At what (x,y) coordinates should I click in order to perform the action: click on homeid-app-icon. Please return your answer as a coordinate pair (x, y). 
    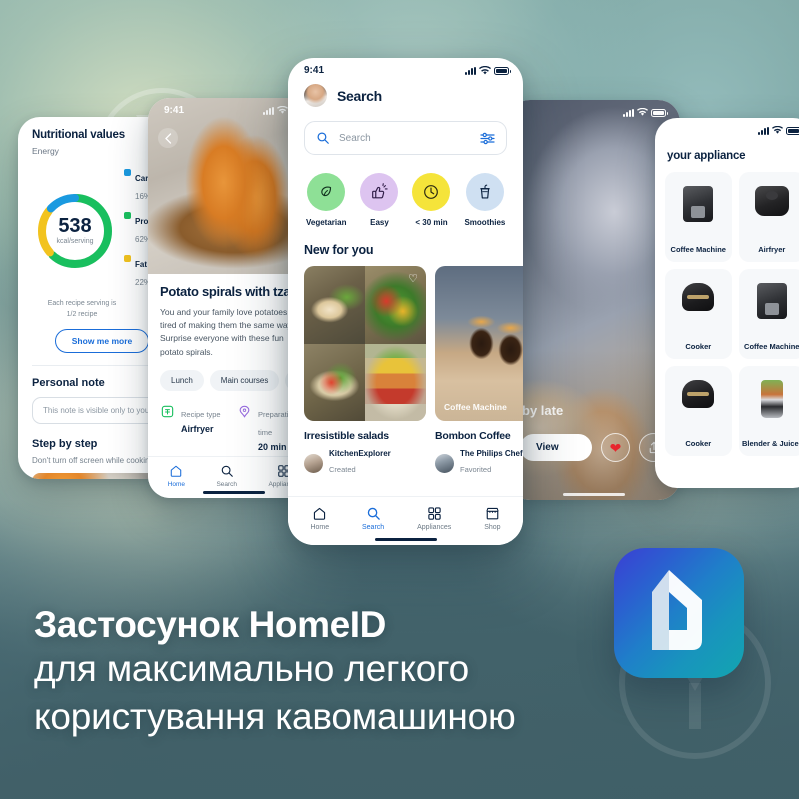
    Looking at the image, I should click on (679, 613).